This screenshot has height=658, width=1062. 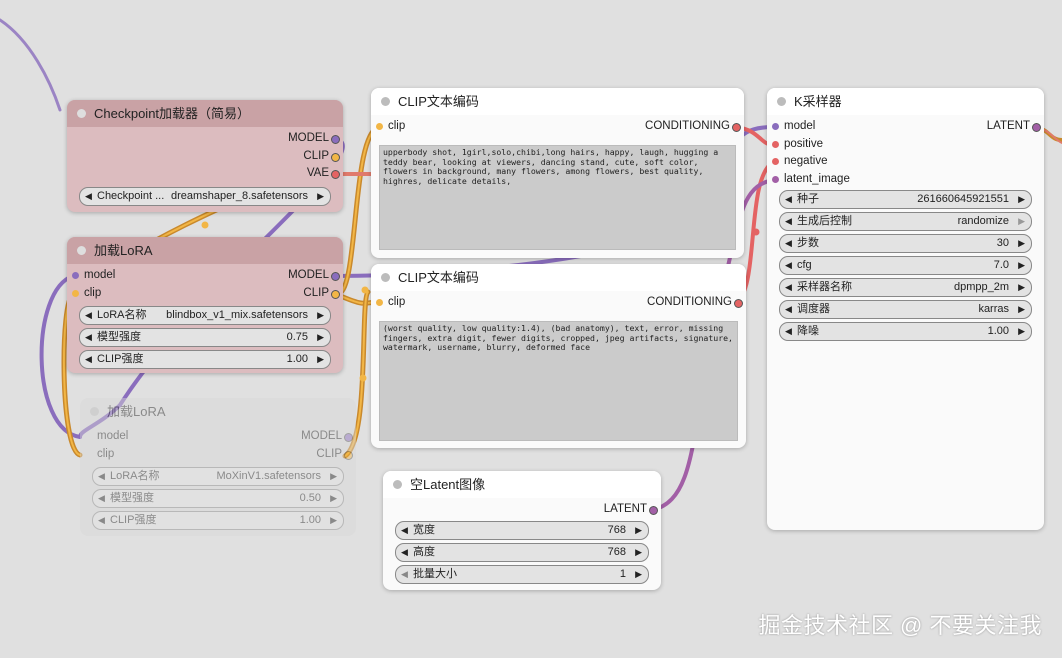 What do you see at coordinates (218, 476) in the screenshot?
I see `lora-name-widget: ◀ LoRA名称 MoXinV1.safetensors ▶` at bounding box center [218, 476].